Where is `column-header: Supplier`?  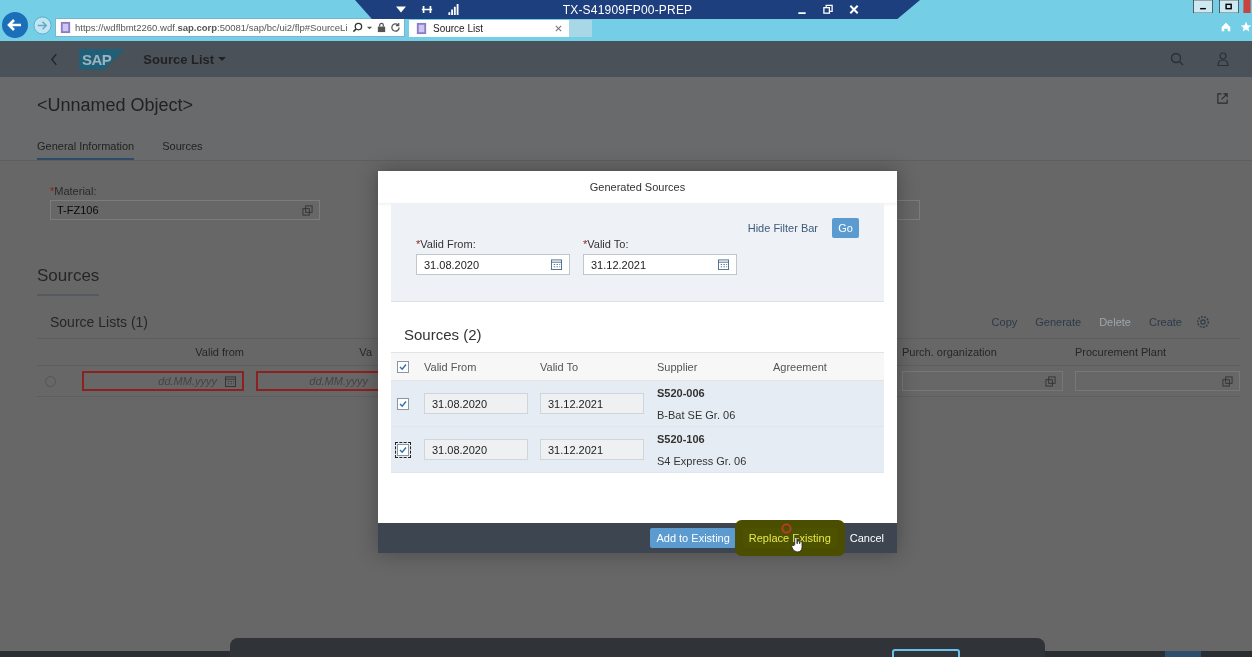 column-header: Supplier is located at coordinates (678, 366).